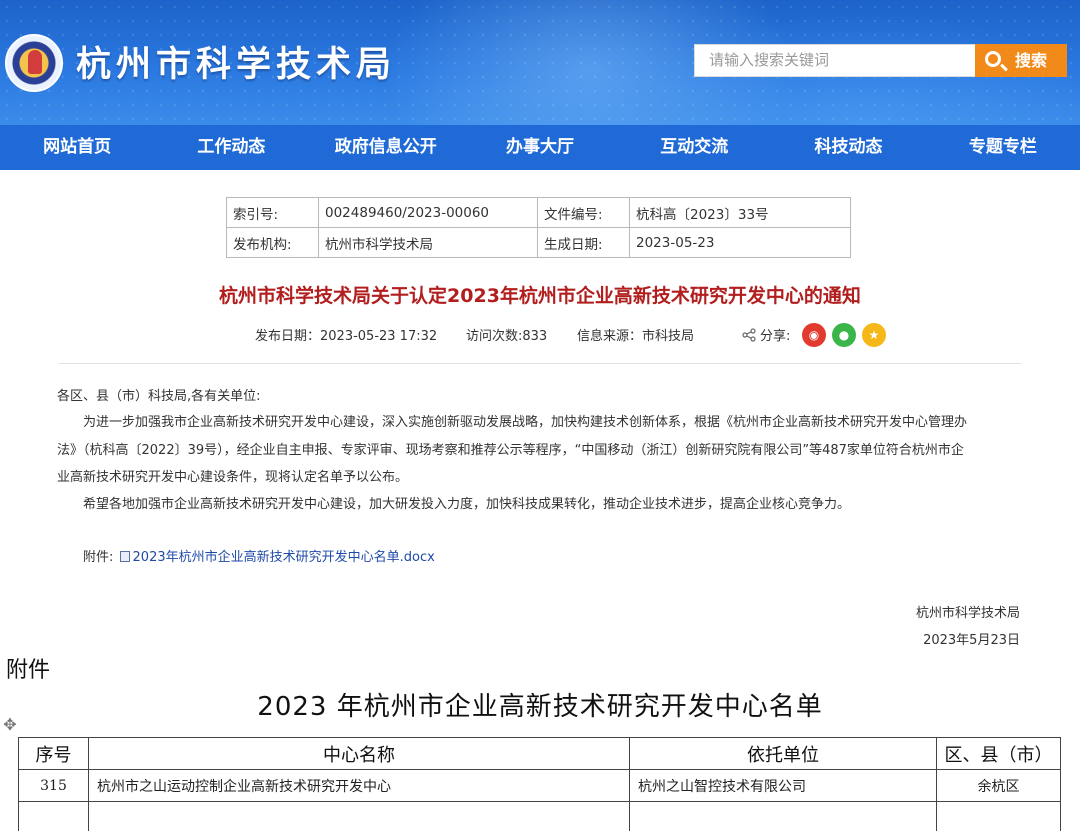 This screenshot has height=831, width=1080. Describe the element at coordinates (1003, 147) in the screenshot. I see `nav-special-topics: 专题专栏` at that location.